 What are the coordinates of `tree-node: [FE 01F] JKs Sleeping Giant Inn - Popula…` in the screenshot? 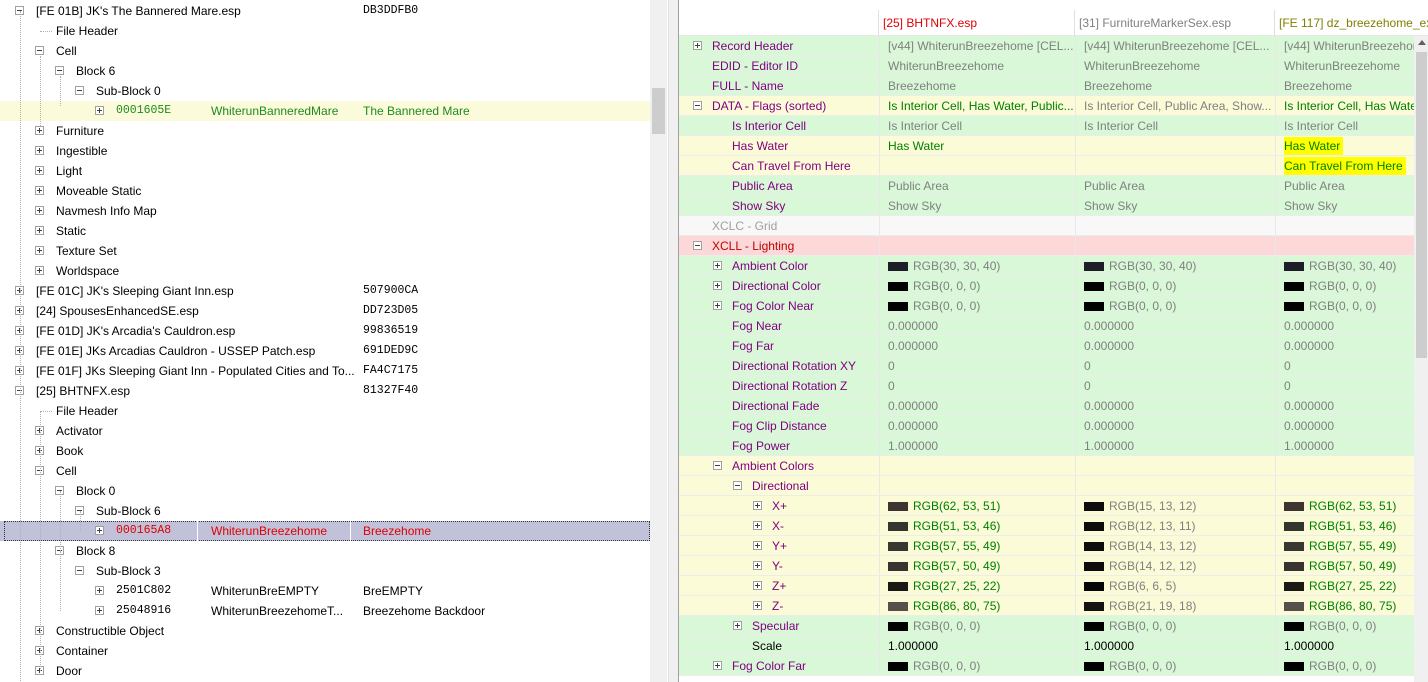 It's located at (325, 371).